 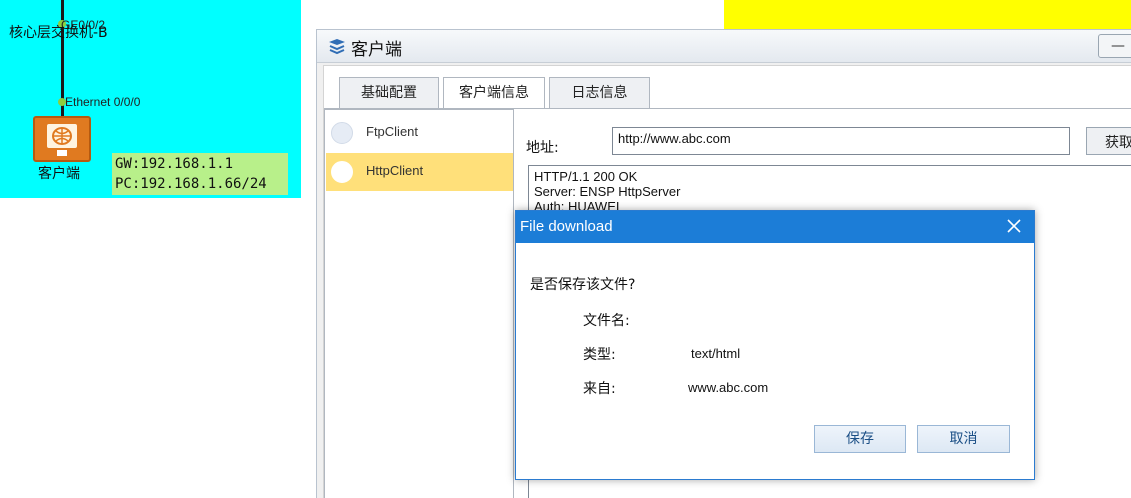 I want to click on client-item-http: HttpClient, so click(x=419, y=172).